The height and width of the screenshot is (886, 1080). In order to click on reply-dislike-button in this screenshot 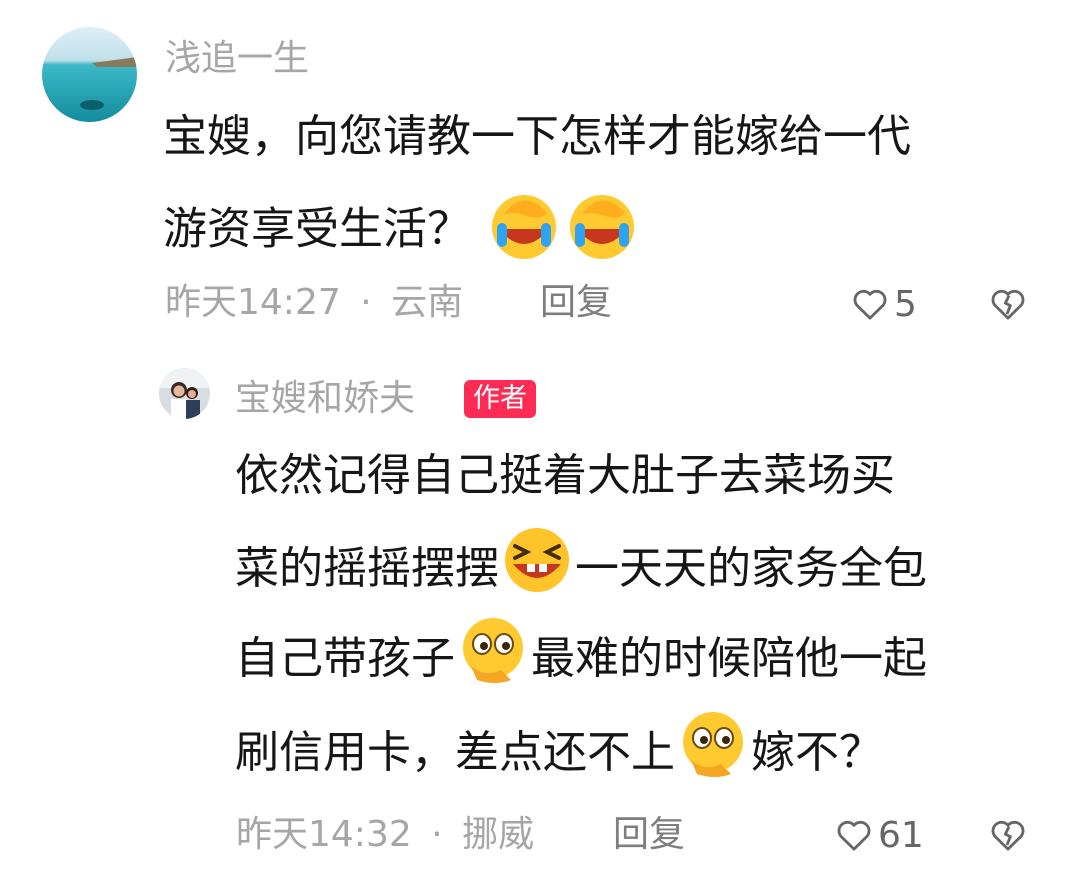, I will do `click(1008, 835)`.